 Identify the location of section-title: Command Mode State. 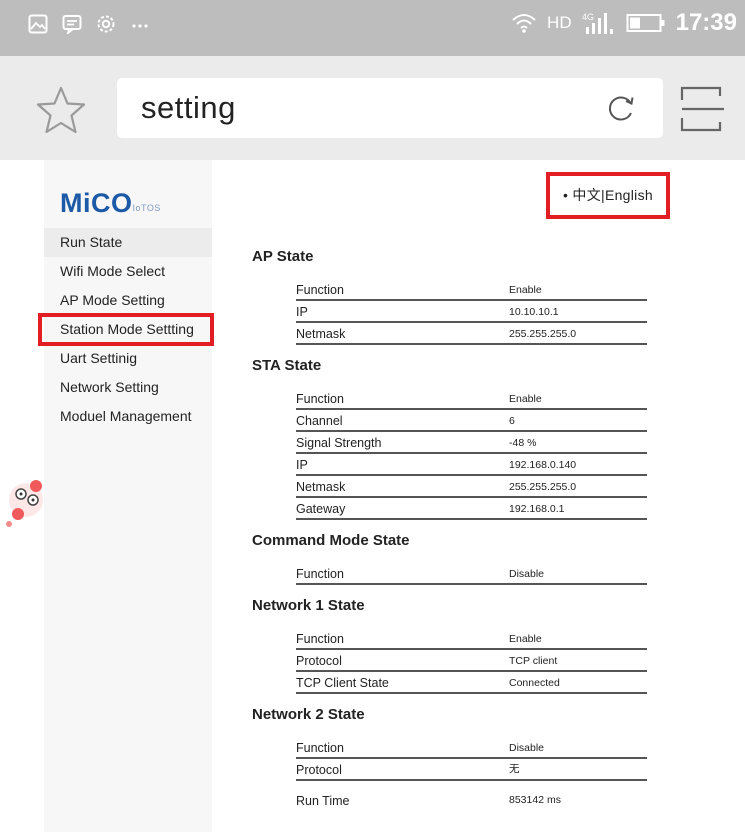
(331, 540).